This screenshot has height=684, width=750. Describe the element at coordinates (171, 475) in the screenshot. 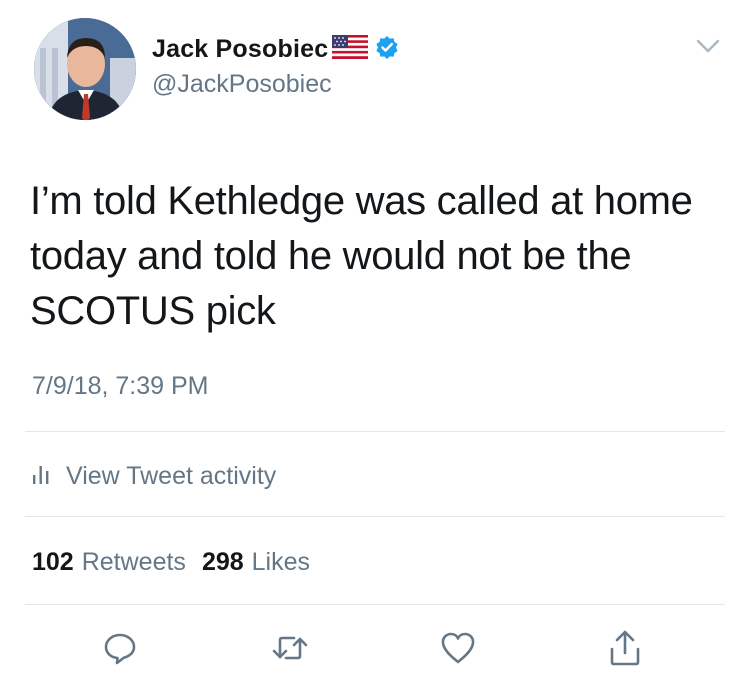

I see `view-tweet-activity-label: View Tweet activity` at that location.